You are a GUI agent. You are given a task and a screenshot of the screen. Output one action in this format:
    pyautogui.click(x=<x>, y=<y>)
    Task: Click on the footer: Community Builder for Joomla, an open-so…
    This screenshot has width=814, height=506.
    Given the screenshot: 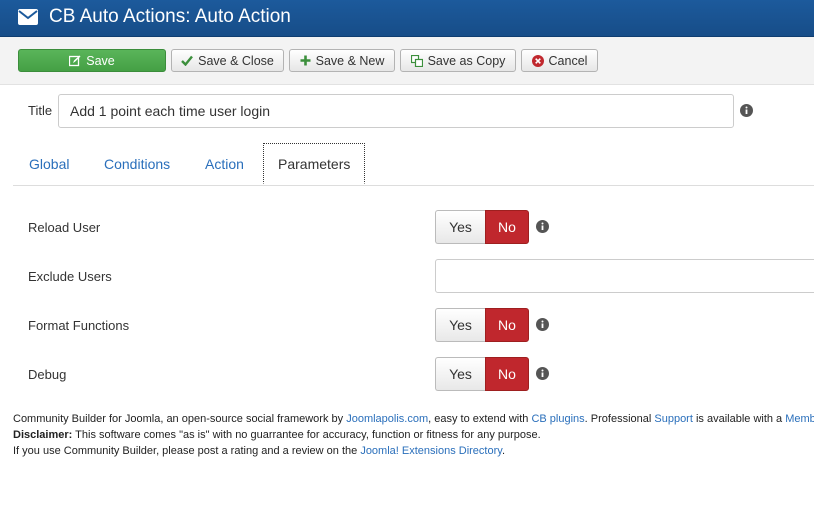 What is the action you would take?
    pyautogui.click(x=413, y=435)
    